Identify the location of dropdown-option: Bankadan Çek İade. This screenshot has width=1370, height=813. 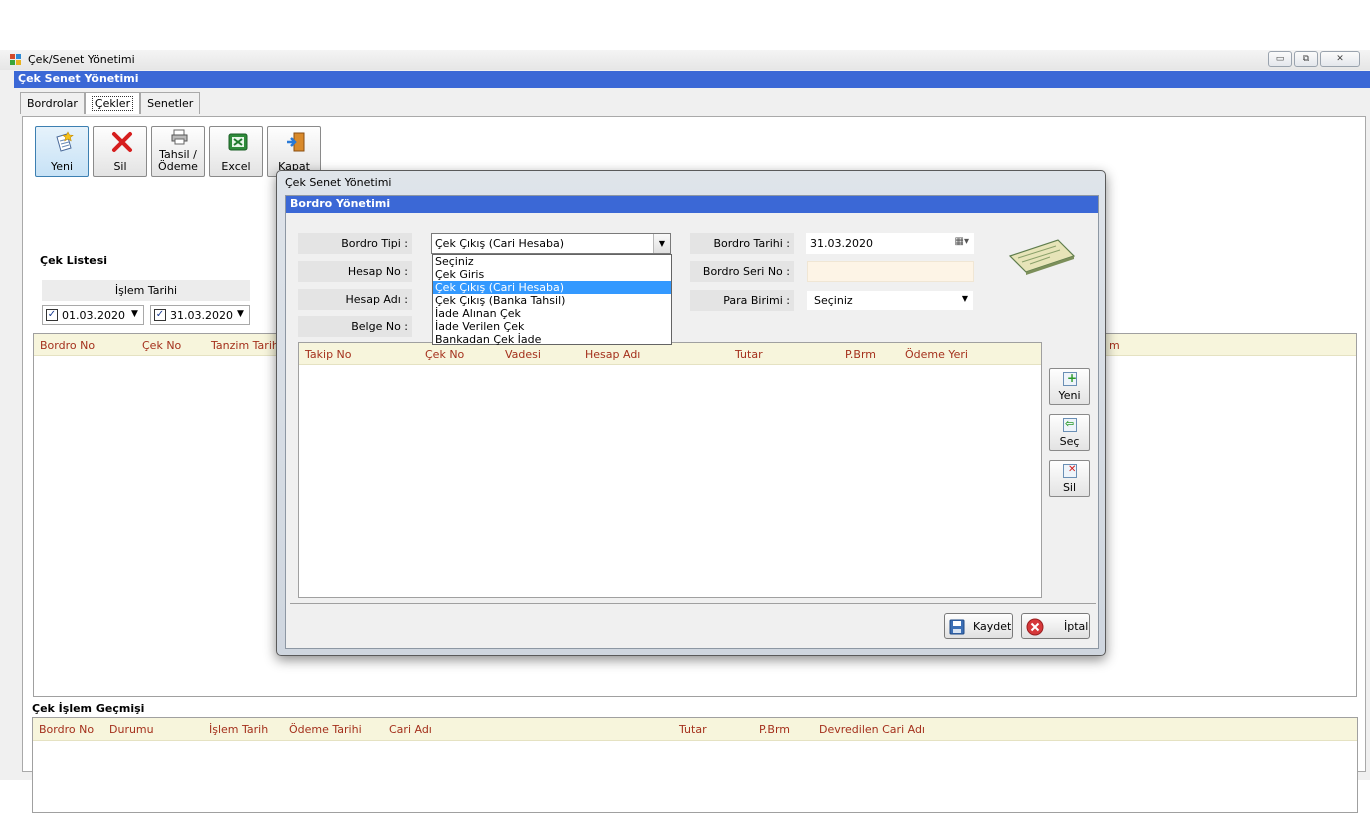
(552, 339).